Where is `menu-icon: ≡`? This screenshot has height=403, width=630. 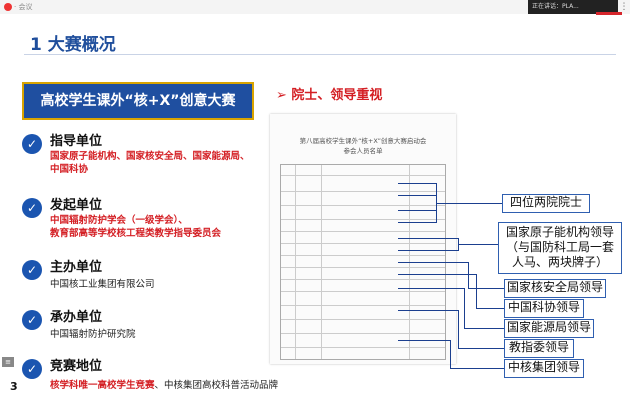
menu-icon: ≡ is located at coordinates (8, 362).